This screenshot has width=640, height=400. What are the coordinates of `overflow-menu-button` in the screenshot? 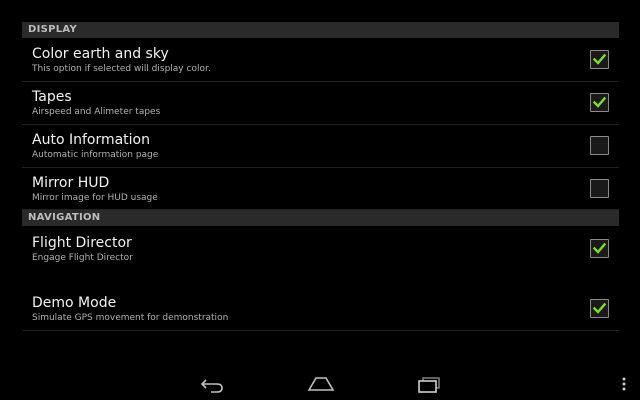 It's located at (624, 384).